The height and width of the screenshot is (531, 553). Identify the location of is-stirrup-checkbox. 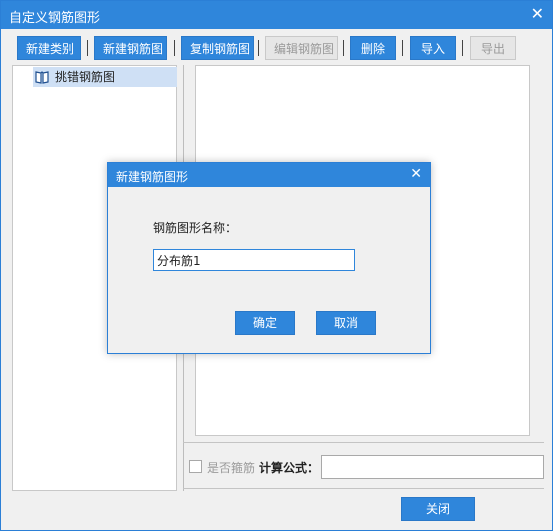
(195, 466).